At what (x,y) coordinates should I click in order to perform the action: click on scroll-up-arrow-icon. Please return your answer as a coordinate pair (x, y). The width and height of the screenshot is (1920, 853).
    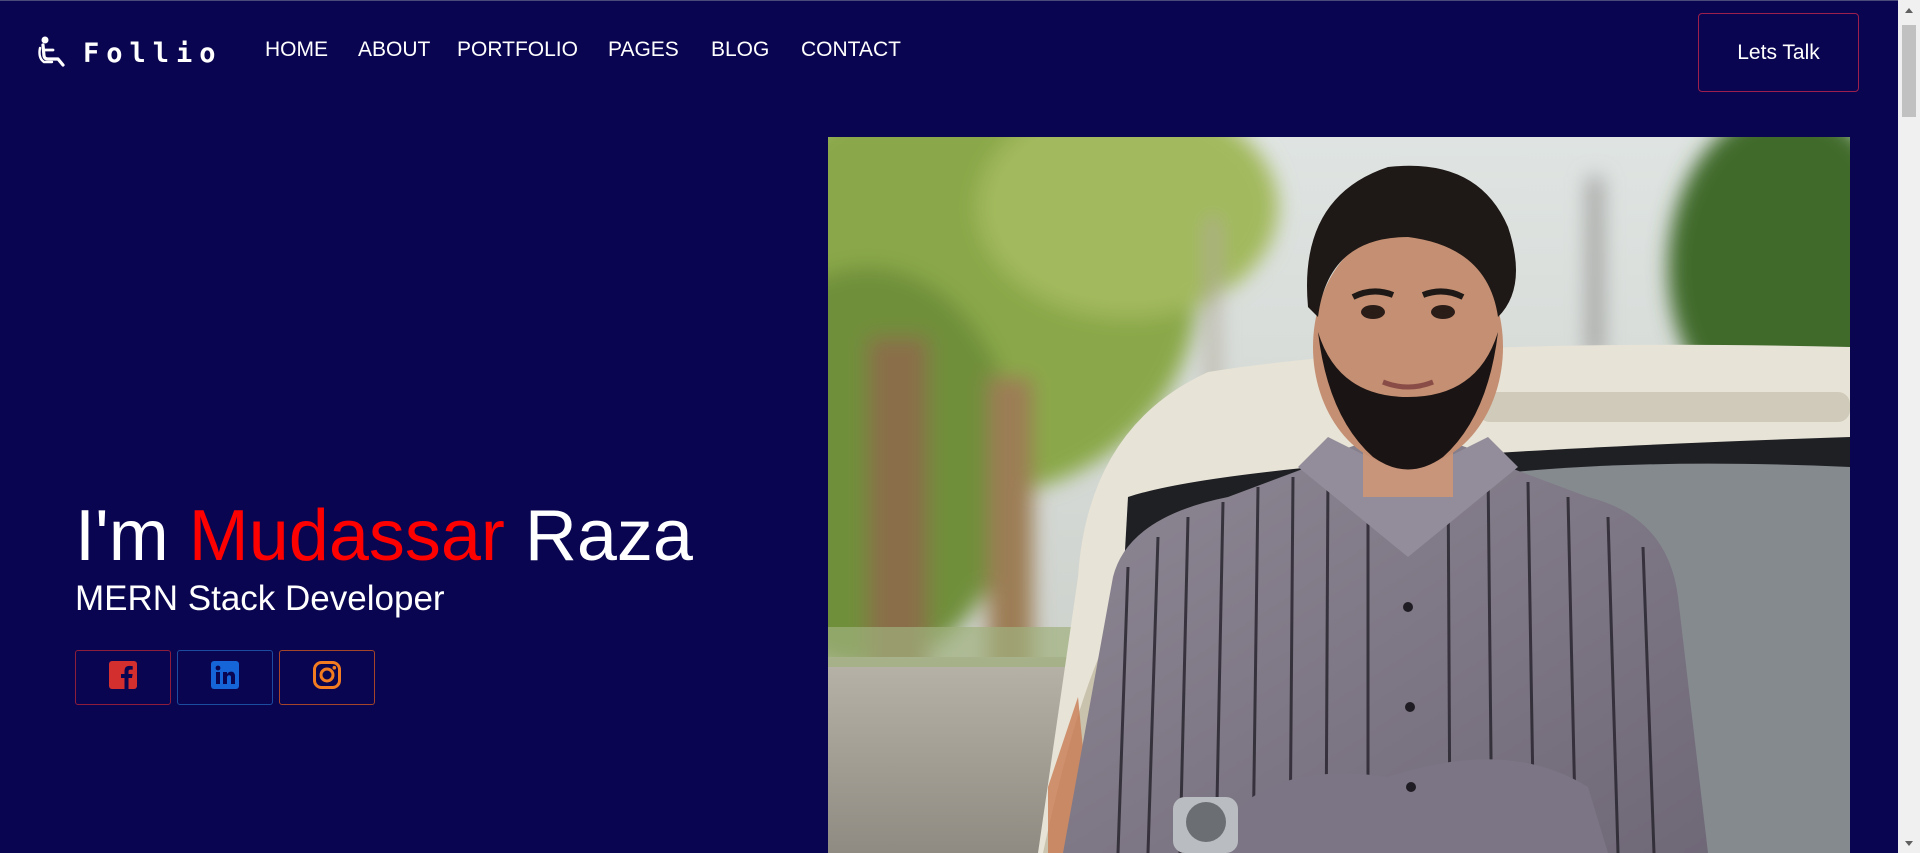
    Looking at the image, I should click on (1909, 10).